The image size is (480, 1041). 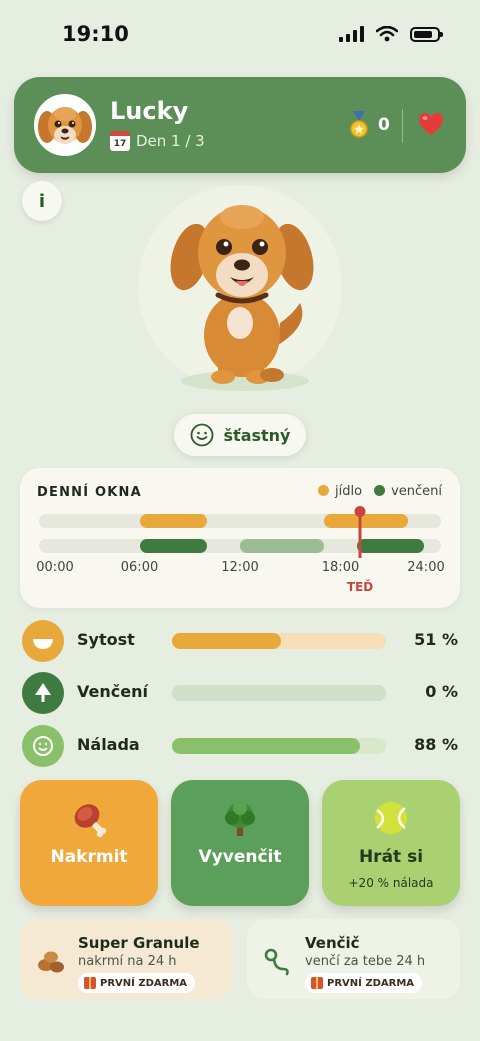 I want to click on status-icons, so click(x=391, y=34).